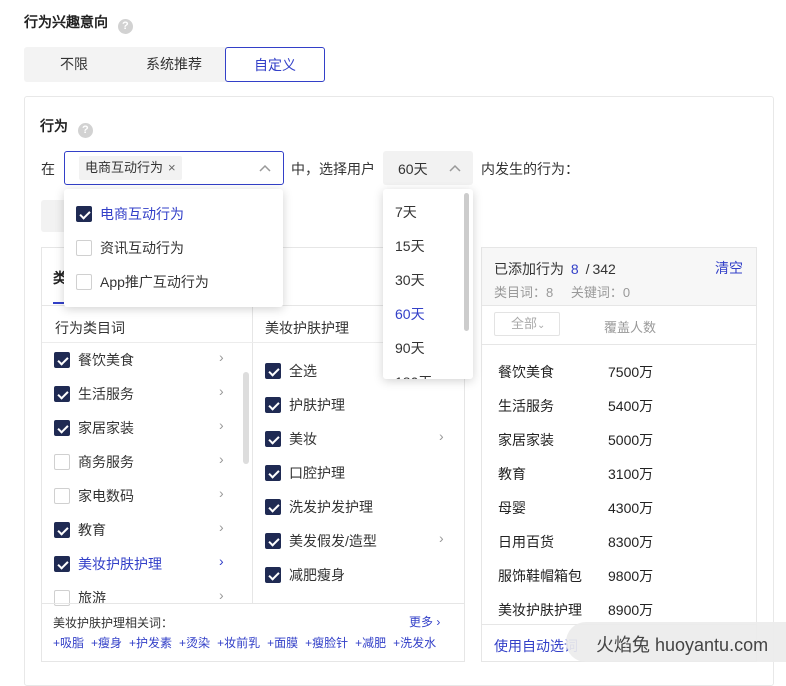 The height and width of the screenshot is (686, 786). What do you see at coordinates (291, 439) in the screenshot?
I see `list-item: 美妆` at bounding box center [291, 439].